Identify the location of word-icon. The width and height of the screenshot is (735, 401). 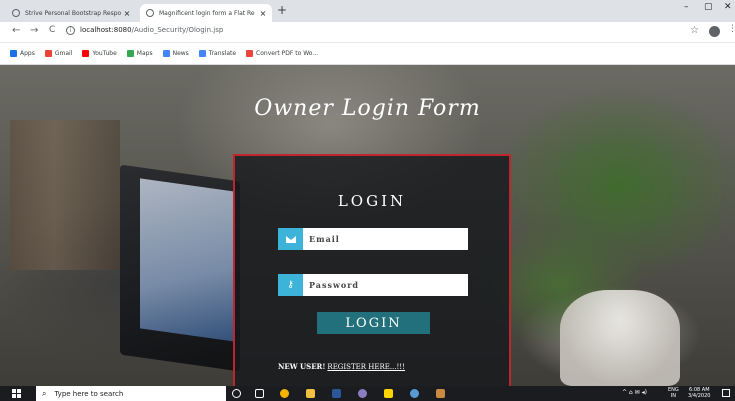
(336, 393).